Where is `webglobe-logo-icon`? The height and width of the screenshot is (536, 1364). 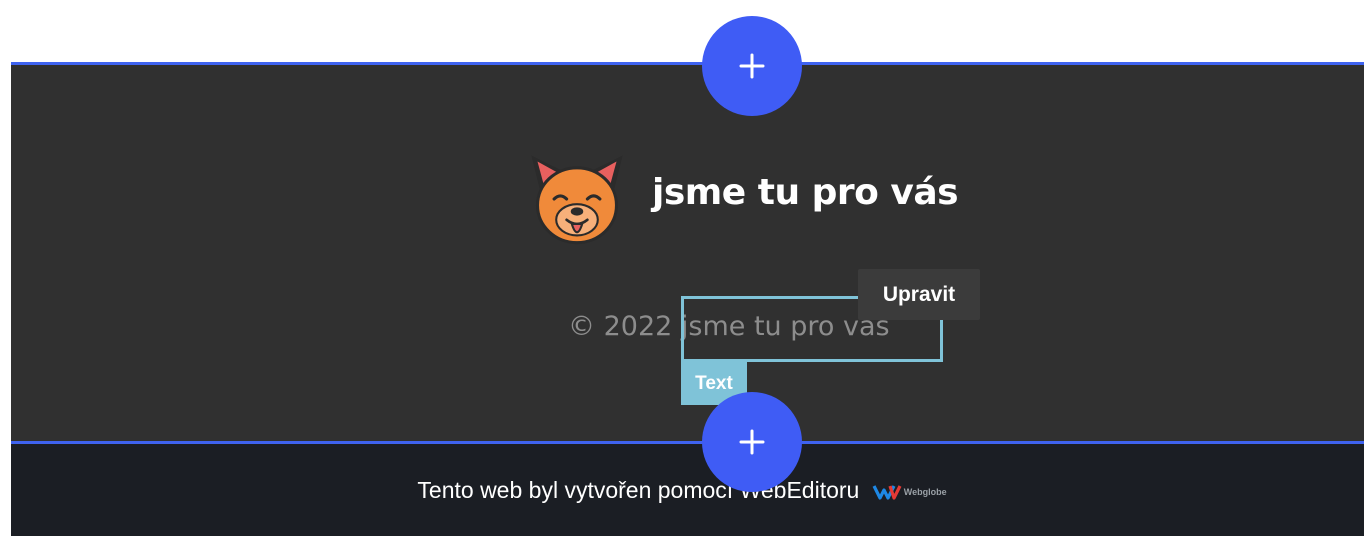
webglobe-logo-icon is located at coordinates (887, 492).